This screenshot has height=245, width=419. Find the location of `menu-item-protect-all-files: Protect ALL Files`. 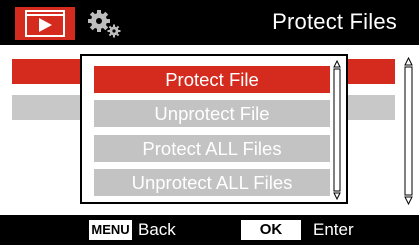

menu-item-protect-all-files: Protect ALL Files is located at coordinates (212, 148).